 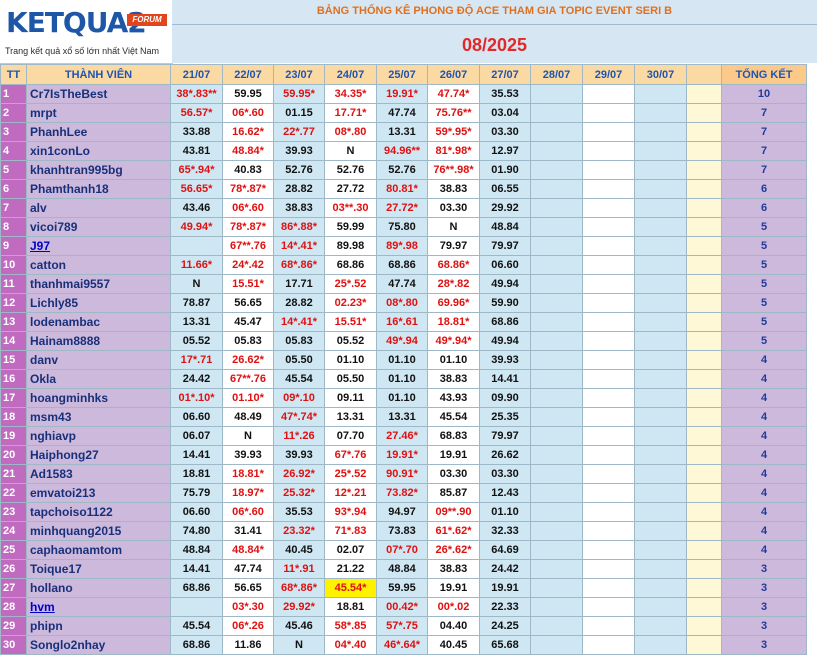 What do you see at coordinates (505, 246) in the screenshot?
I see `score-cell: 79.97` at bounding box center [505, 246].